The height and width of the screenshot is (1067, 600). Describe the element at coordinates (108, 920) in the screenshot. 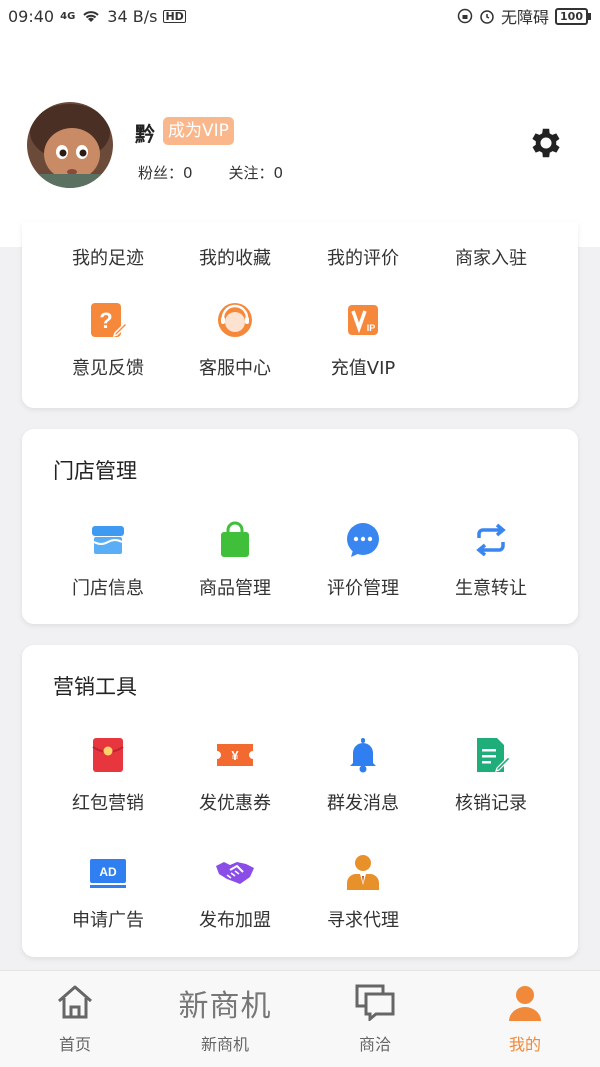

I see `item-label: 申请广告` at that location.